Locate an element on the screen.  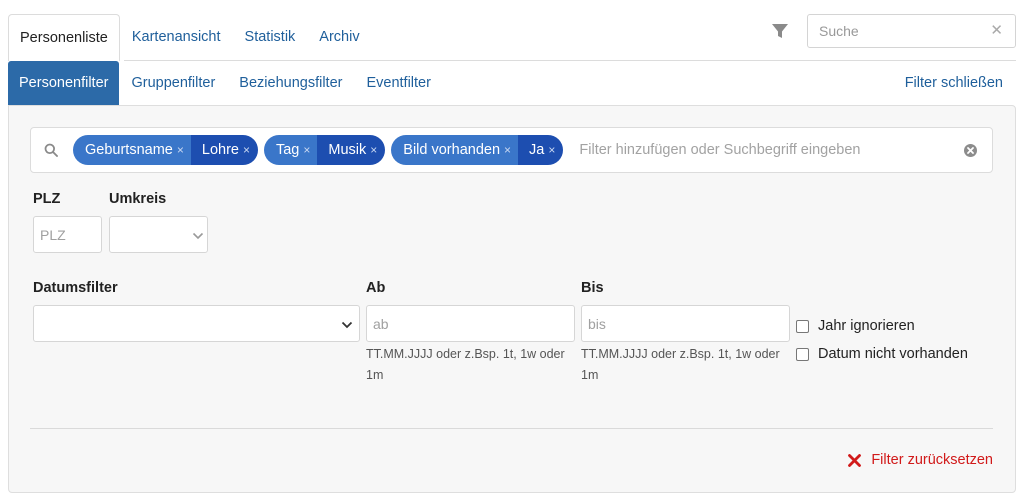
jahr-ignorieren-checkbox is located at coordinates (802, 326).